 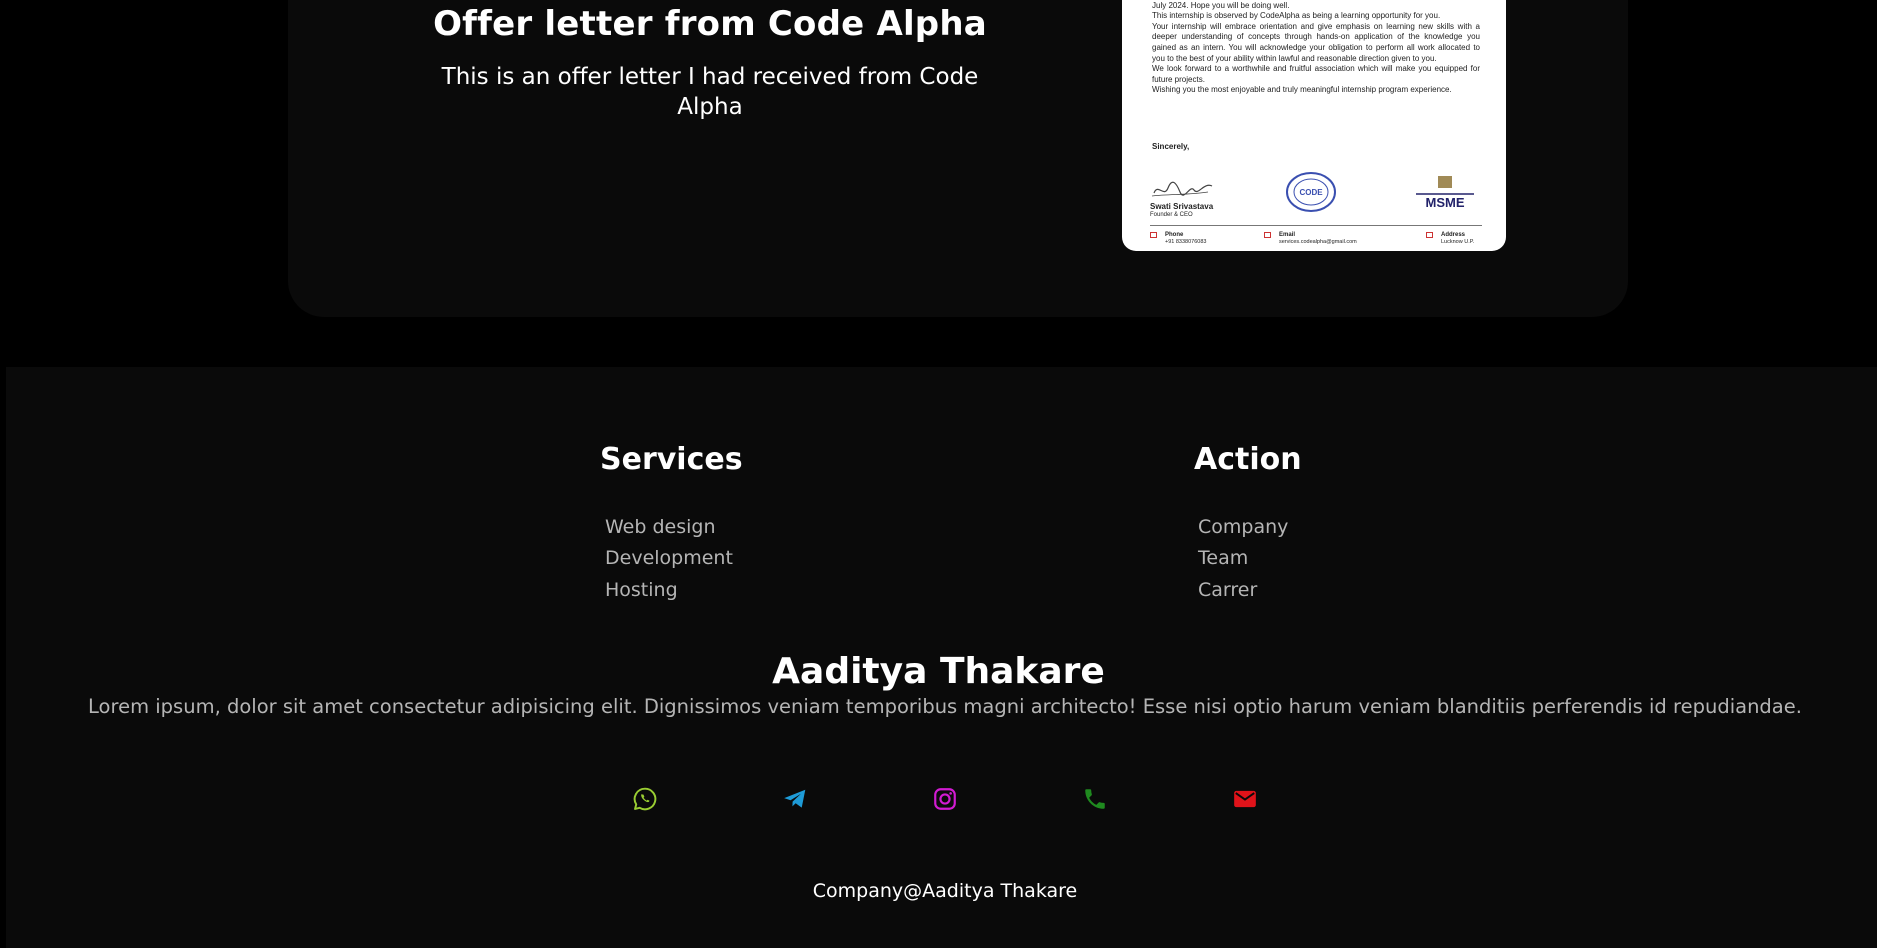 What do you see at coordinates (1186, 241) in the screenshot?
I see `phone-value: +91 8338076083` at bounding box center [1186, 241].